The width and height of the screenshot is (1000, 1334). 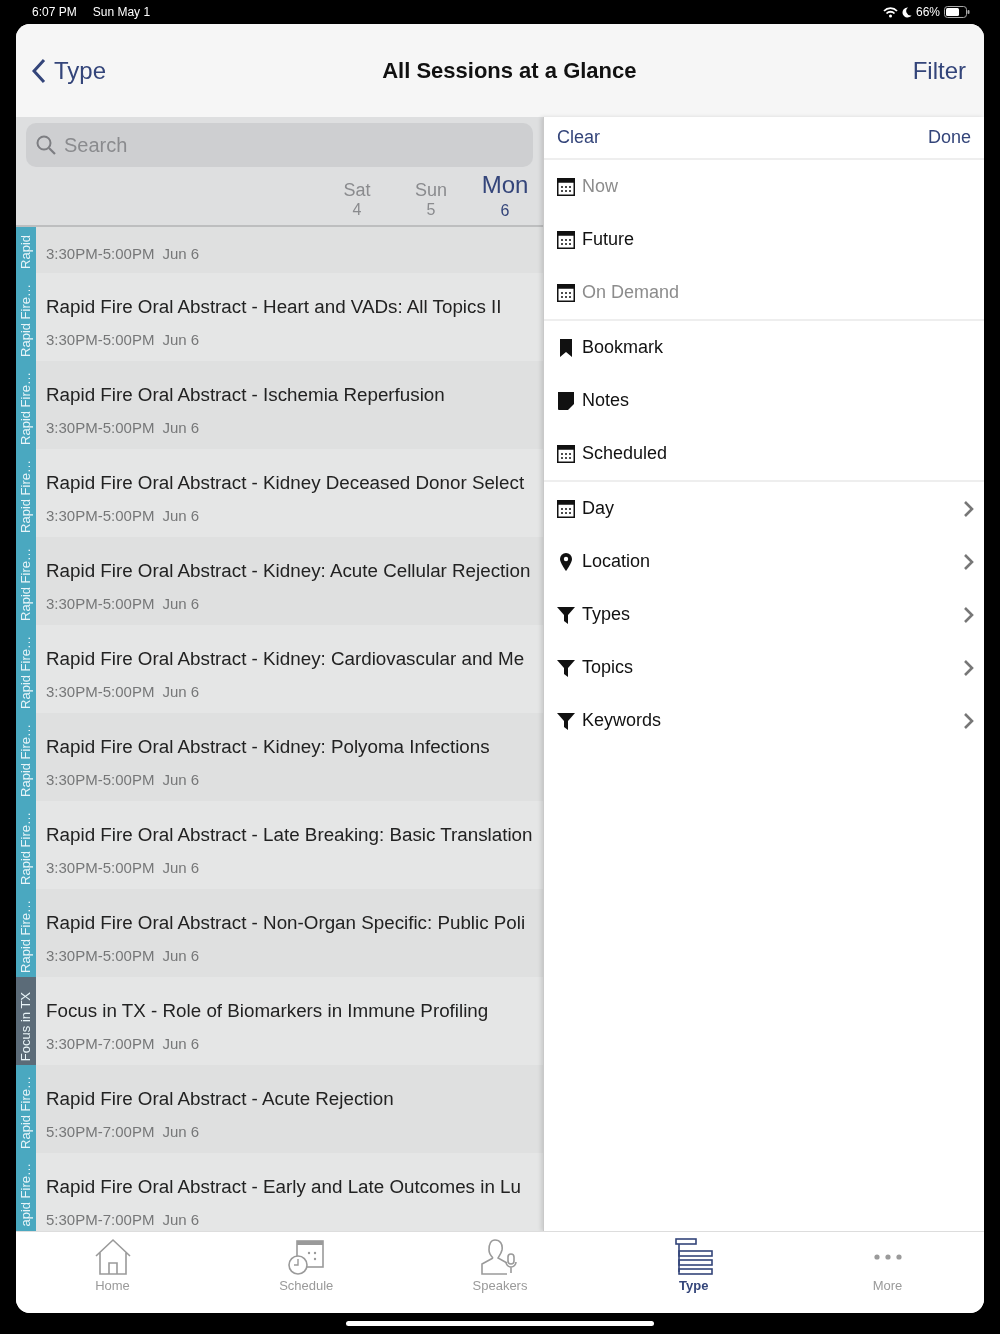 What do you see at coordinates (764, 400) in the screenshot?
I see `filter-option: Notes` at bounding box center [764, 400].